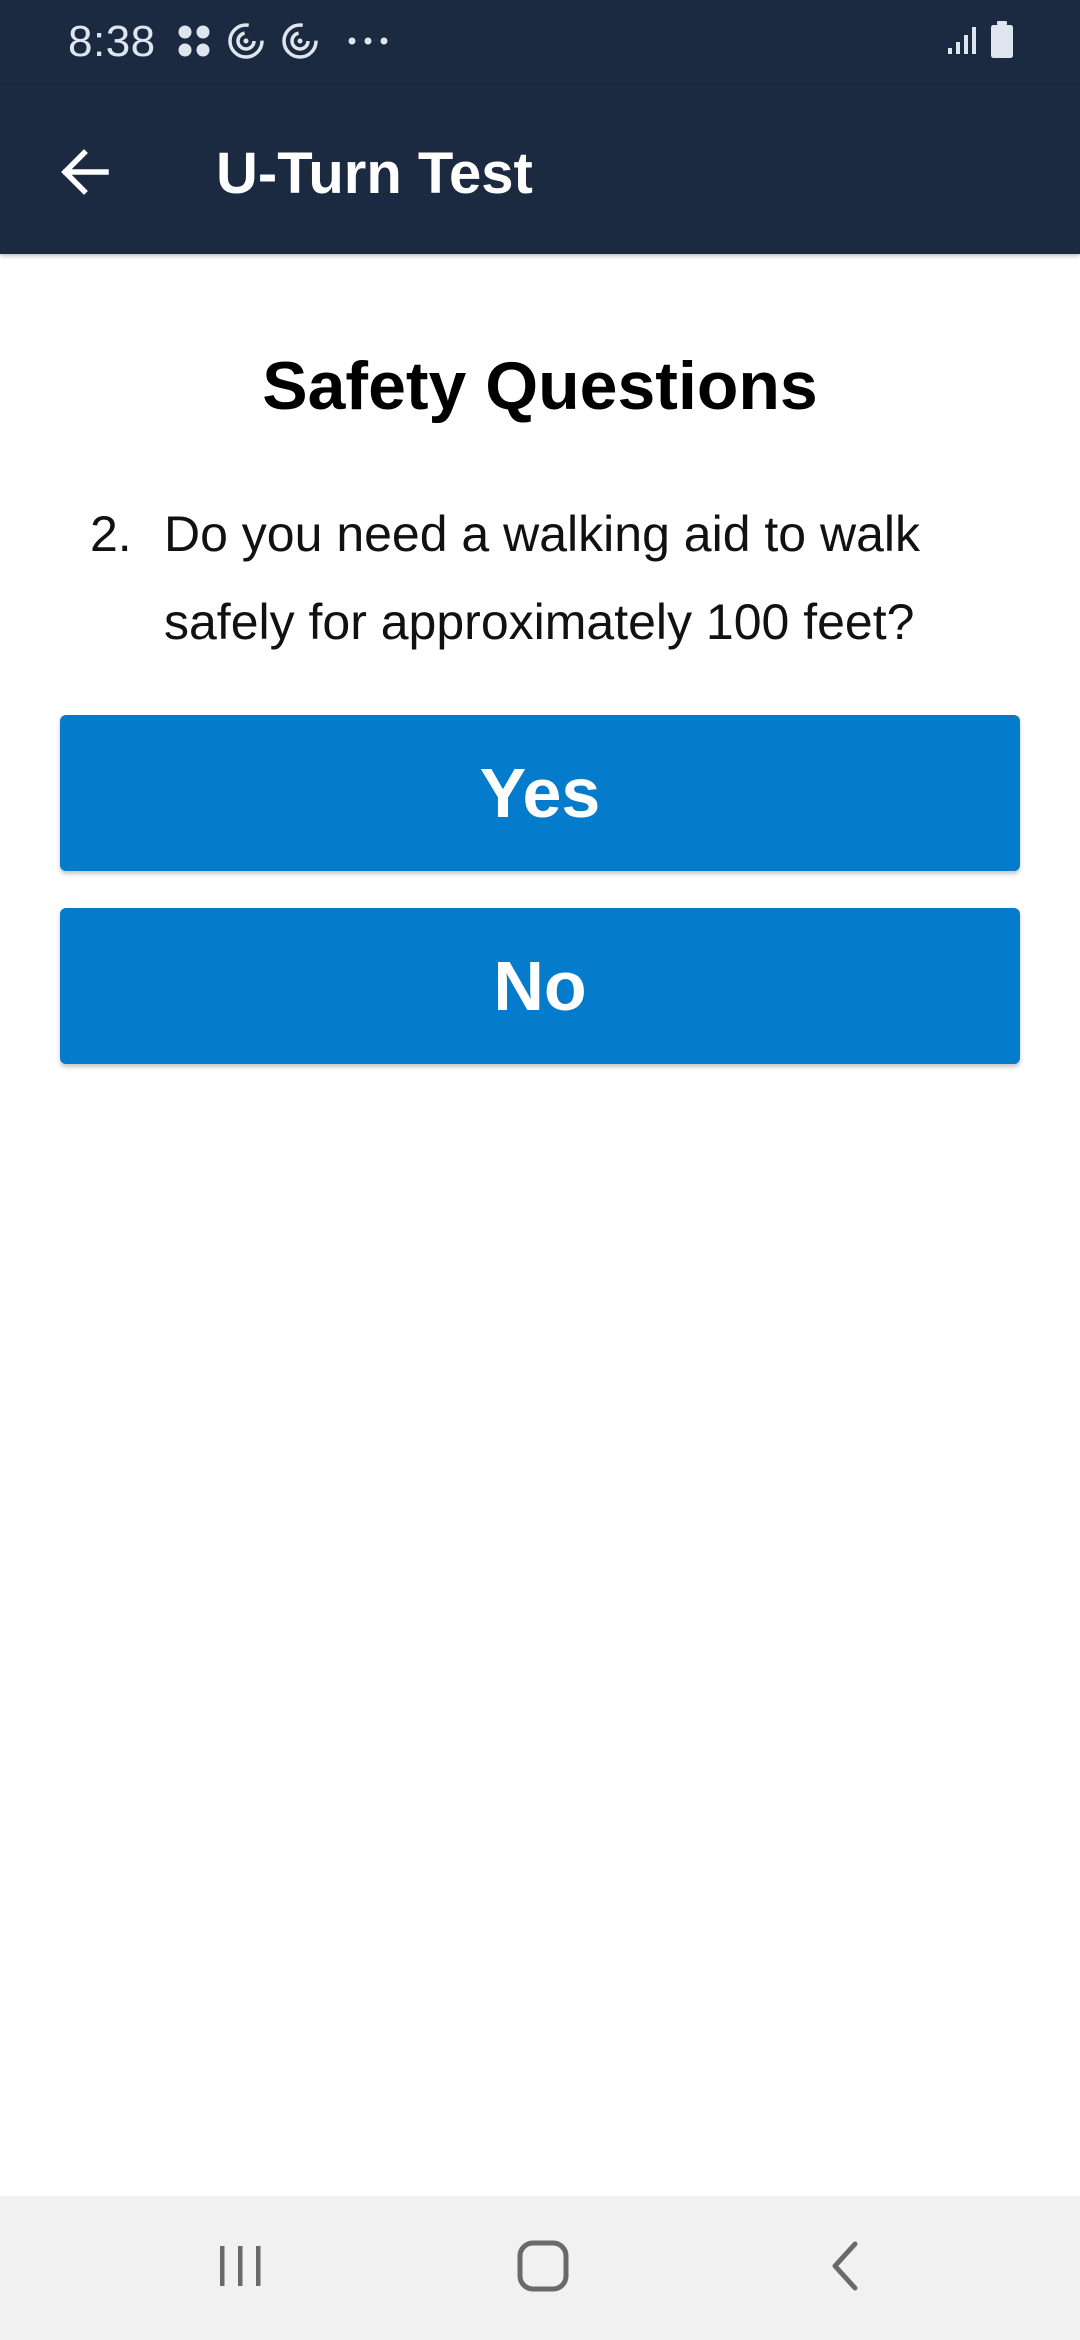  I want to click on battery-icon, so click(1002, 42).